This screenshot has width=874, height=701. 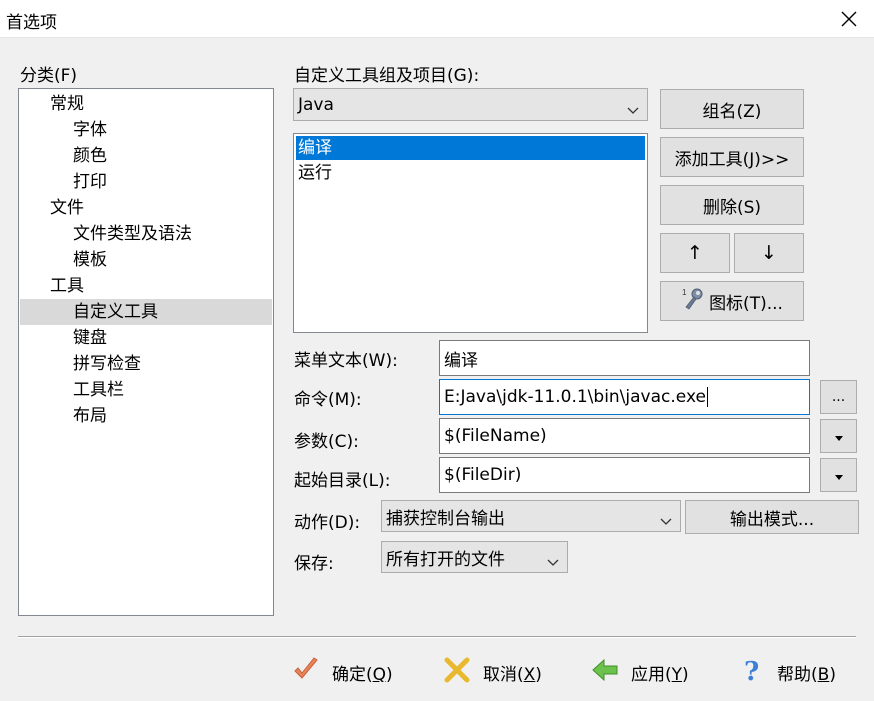 I want to click on ok-button: 确定(Q), so click(x=342, y=672).